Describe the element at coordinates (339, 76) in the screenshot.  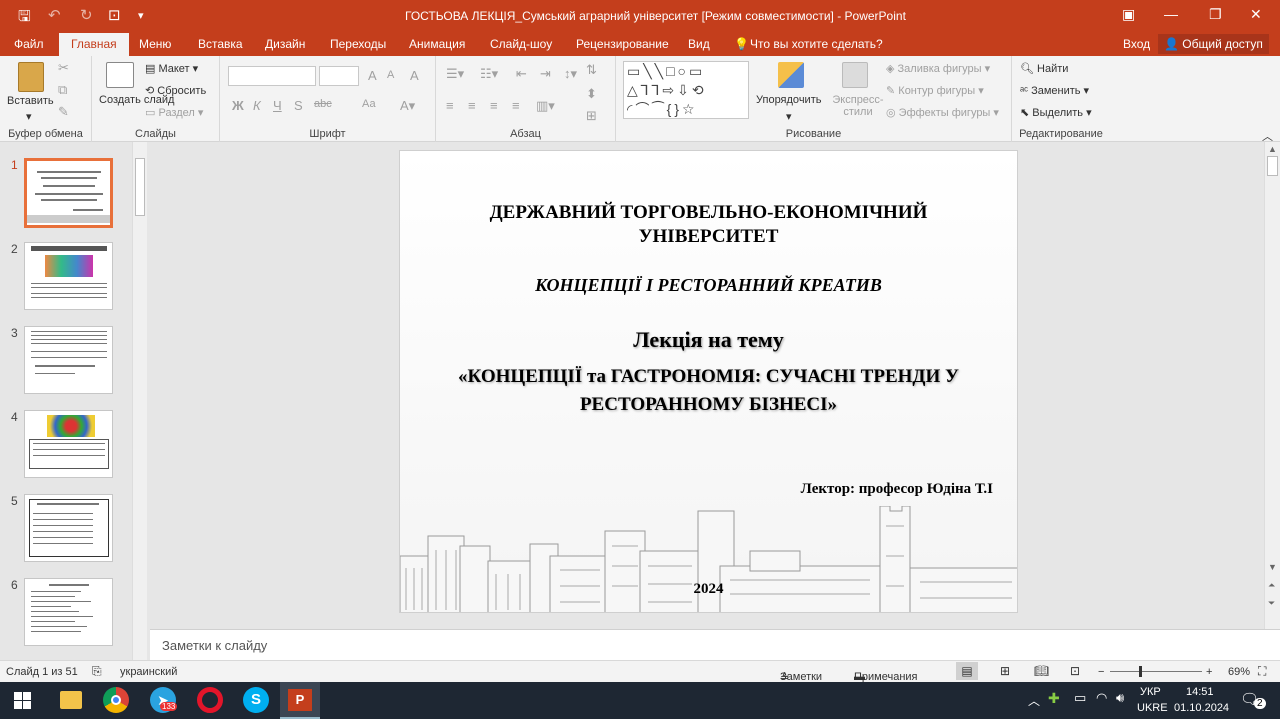
I see `font-size-input` at that location.